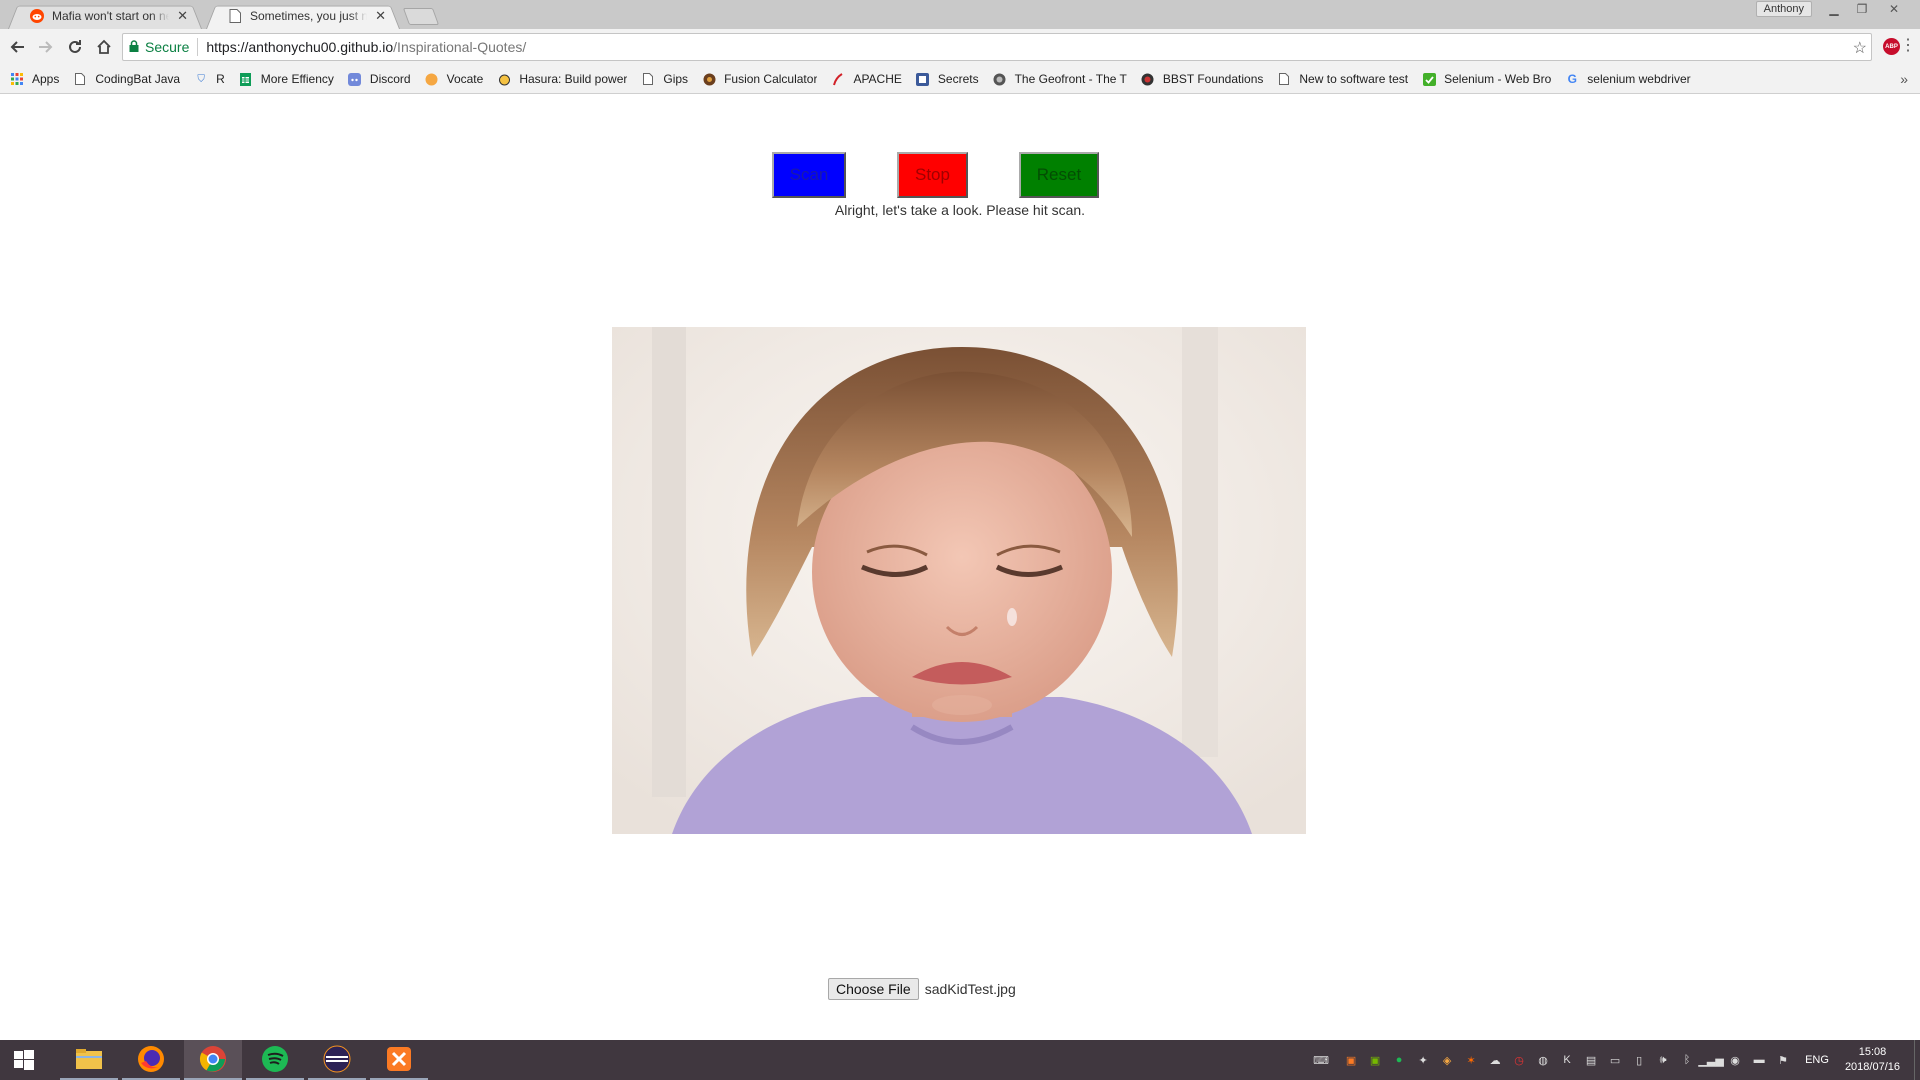  I want to click on reload-icon, so click(75, 47).